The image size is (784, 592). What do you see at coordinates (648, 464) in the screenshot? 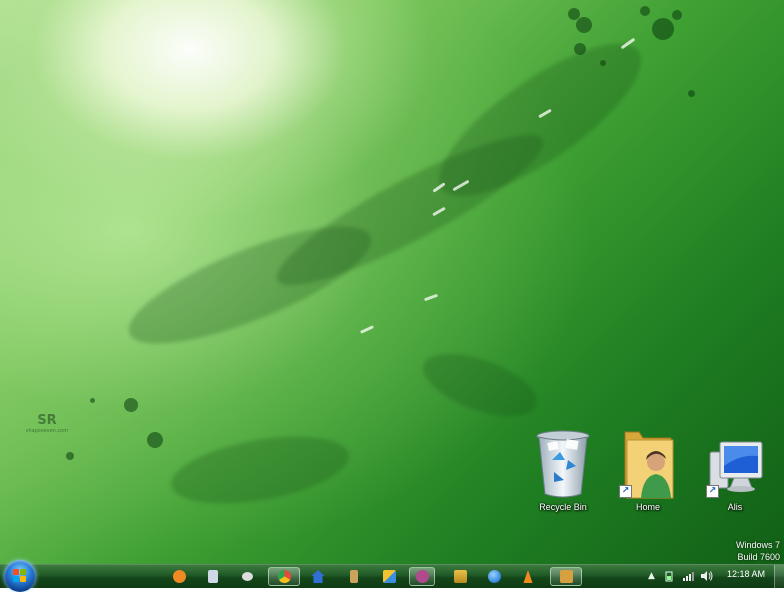
I see `user-folder-icon: ↗` at bounding box center [648, 464].